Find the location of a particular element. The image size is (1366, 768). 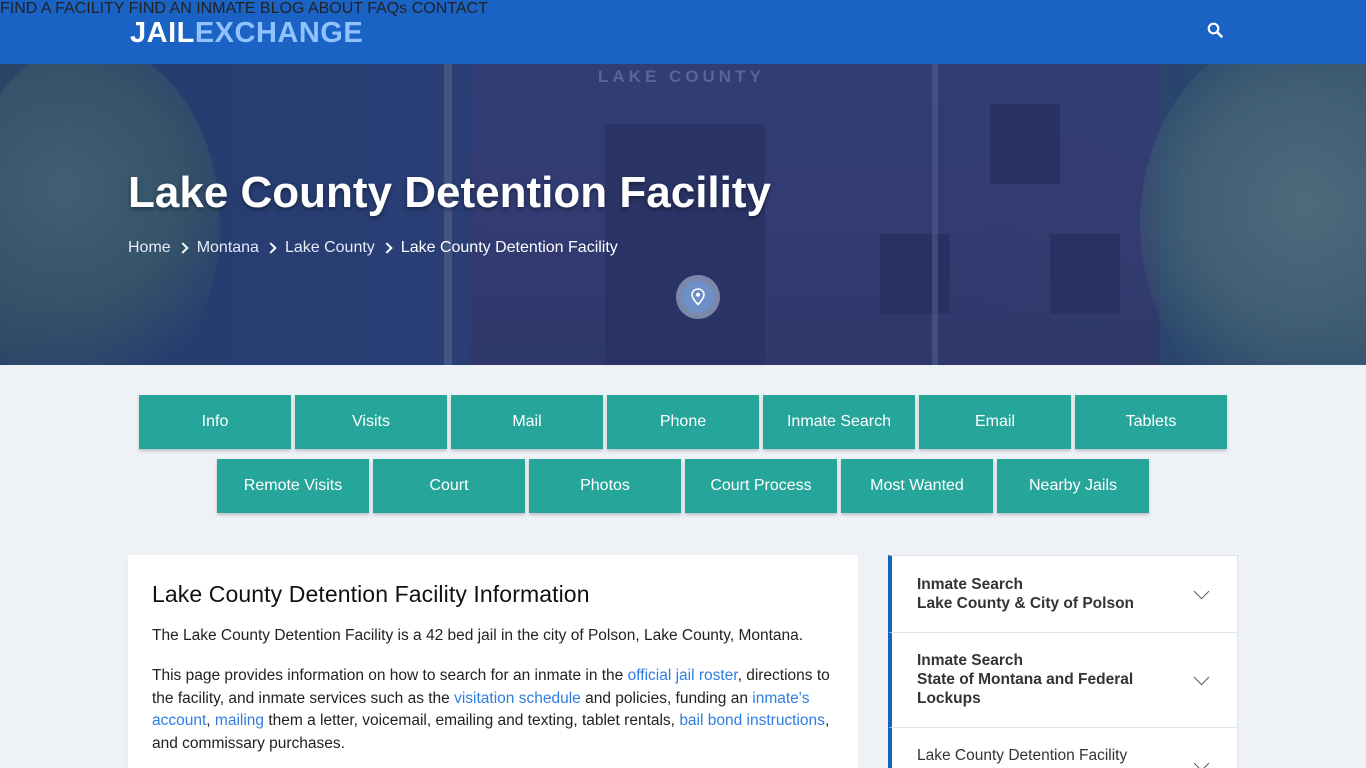

nav-blog: BLOG is located at coordinates (282, 8).